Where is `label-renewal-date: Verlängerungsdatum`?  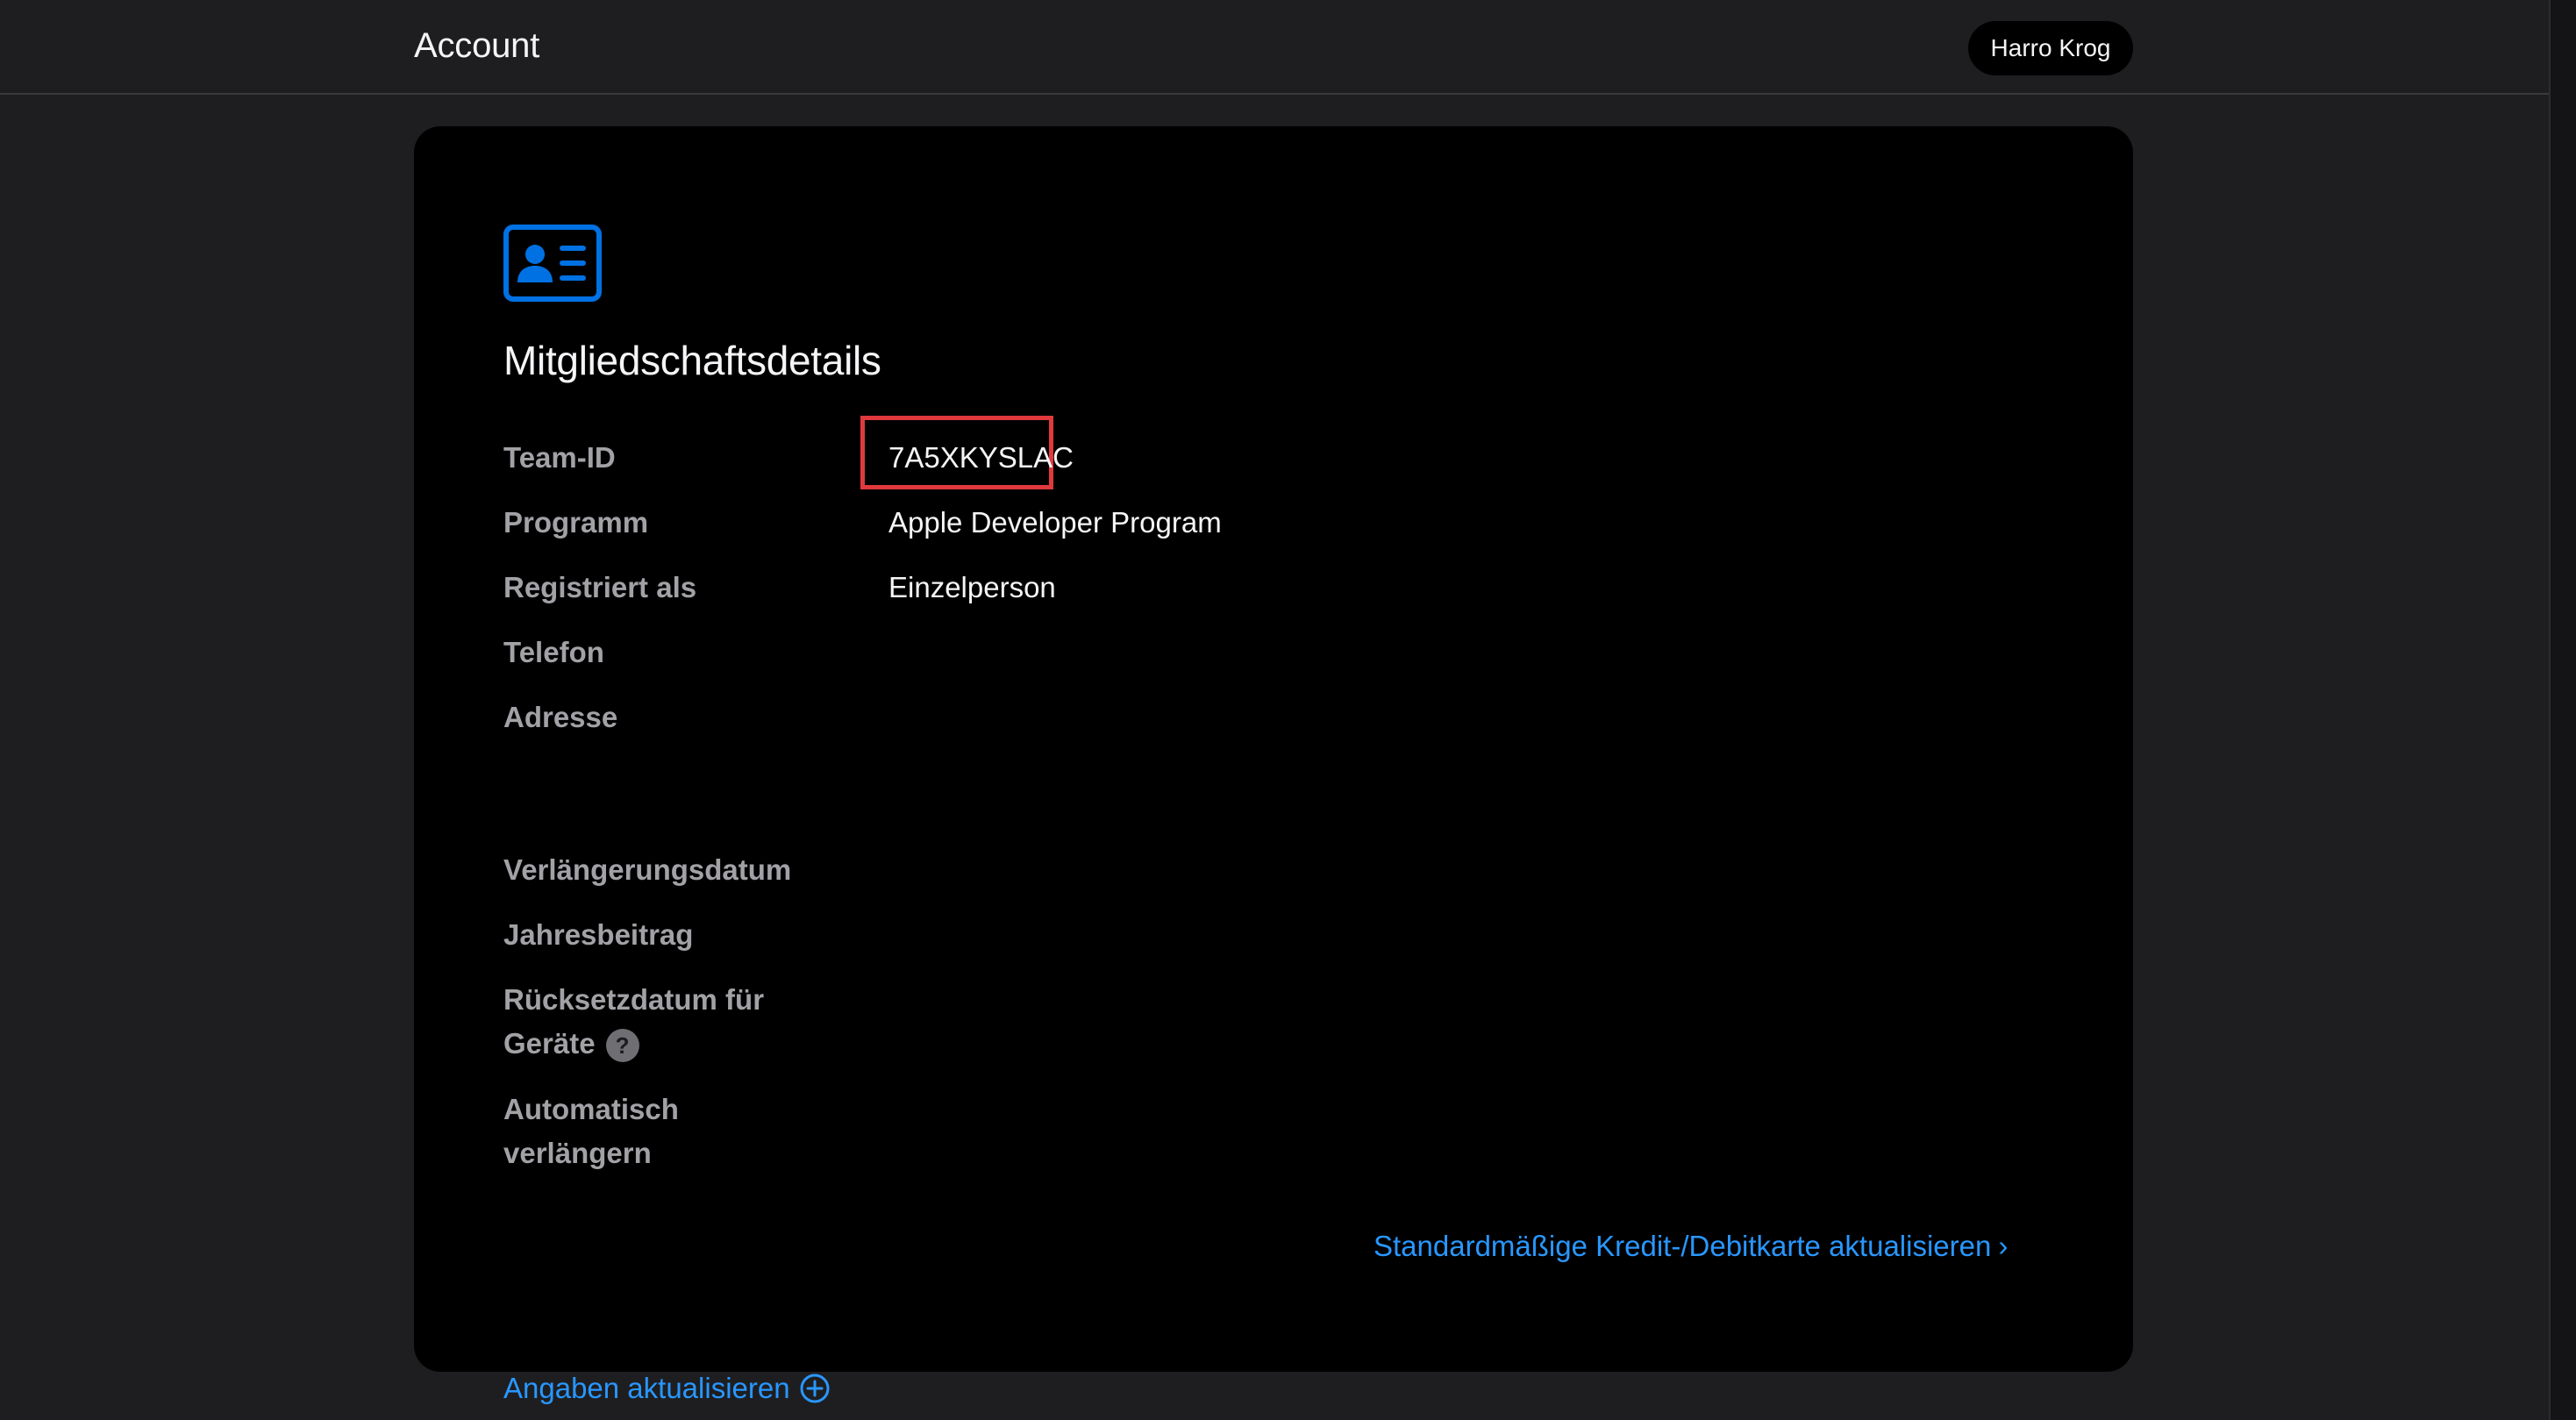 label-renewal-date: Verlängerungsdatum is located at coordinates (648, 869).